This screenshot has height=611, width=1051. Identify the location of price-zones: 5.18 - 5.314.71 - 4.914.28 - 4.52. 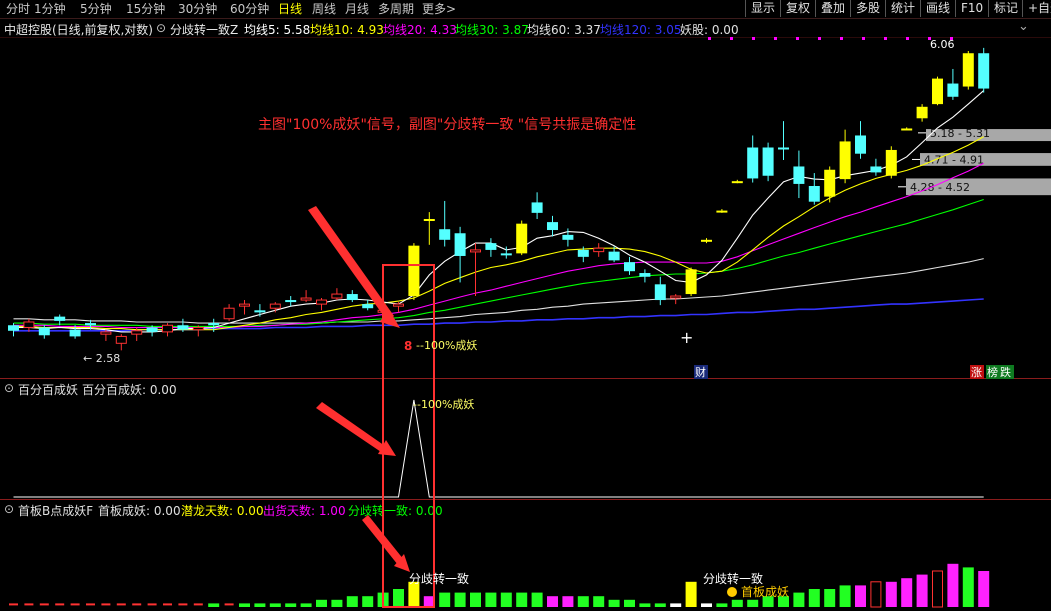
(974, 161).